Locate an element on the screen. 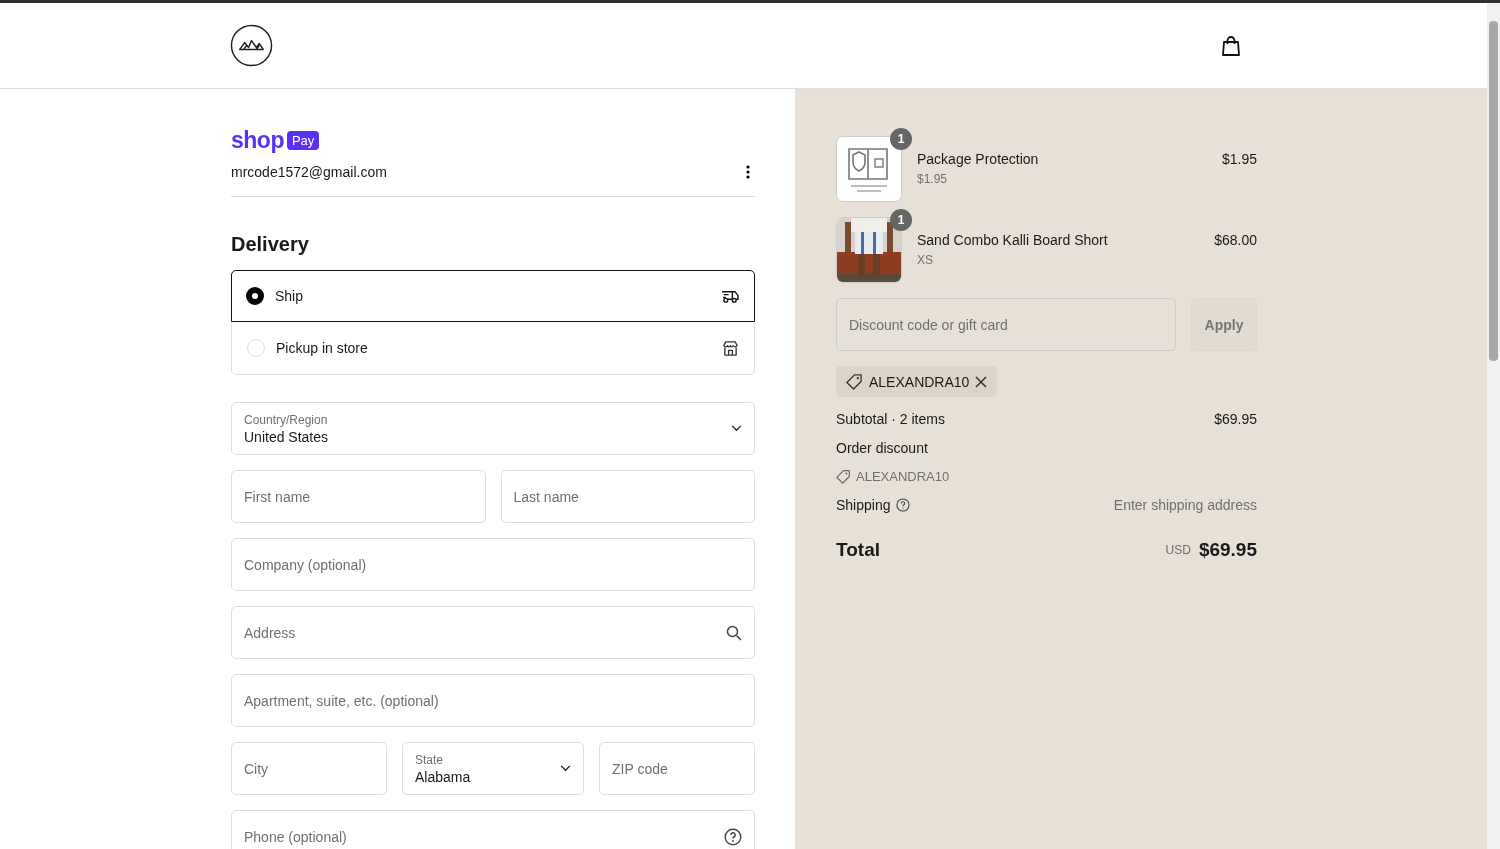 The width and height of the screenshot is (1500, 849). shop-logo: shop is located at coordinates (257, 140).